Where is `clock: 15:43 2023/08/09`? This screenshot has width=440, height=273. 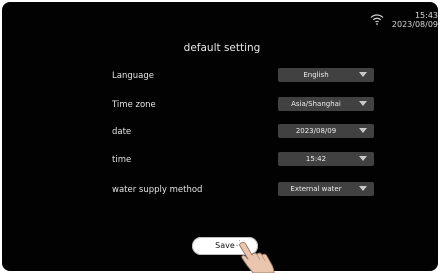
clock: 15:43 2023/08/09 is located at coordinates (415, 20).